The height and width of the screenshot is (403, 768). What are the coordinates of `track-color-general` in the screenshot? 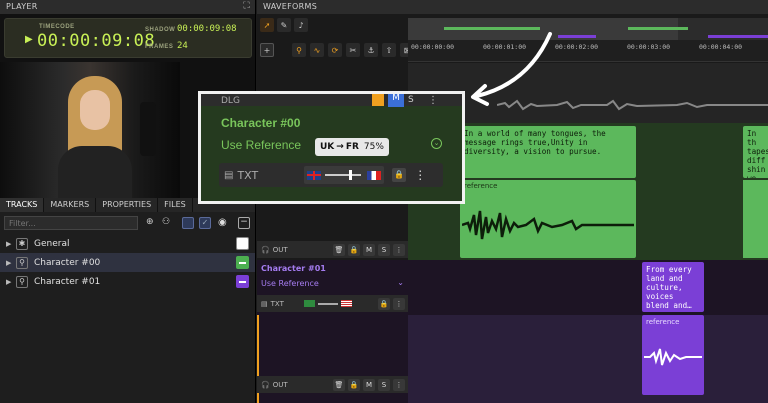 It's located at (242, 243).